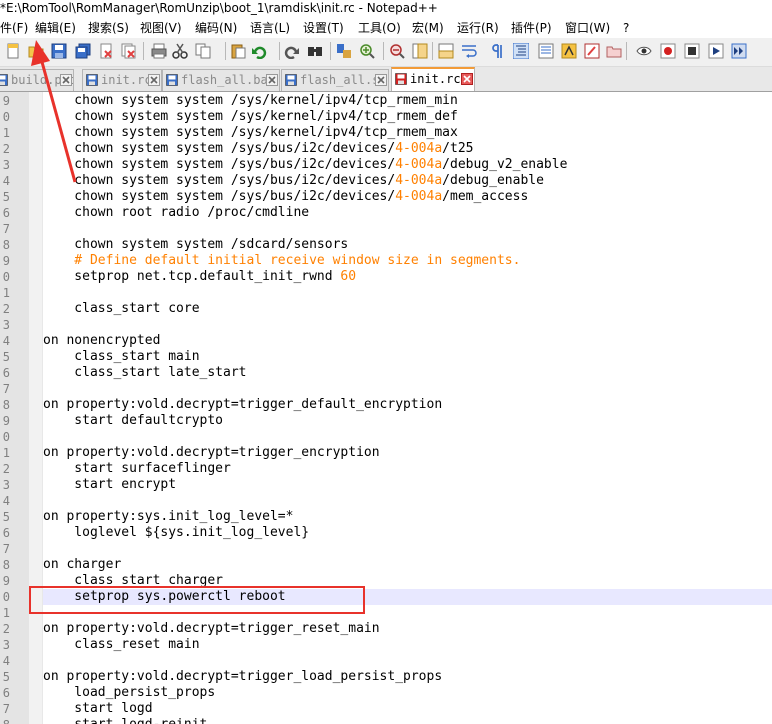  I want to click on open-file-icon, so click(36, 51).